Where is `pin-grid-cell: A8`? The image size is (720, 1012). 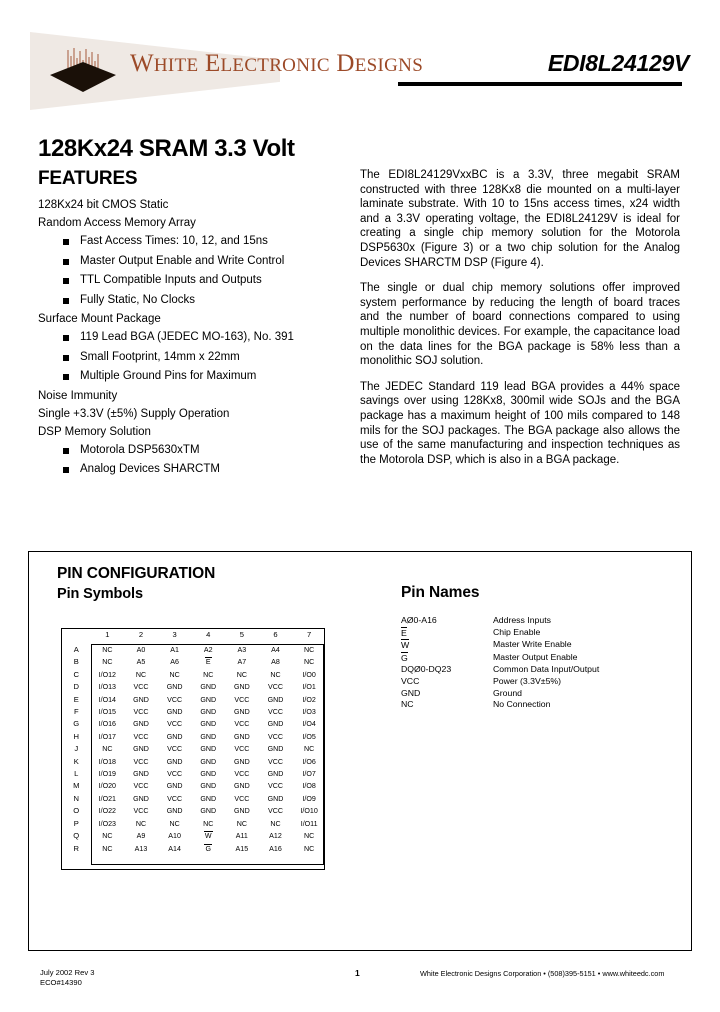
pin-grid-cell: A8 is located at coordinates (275, 662).